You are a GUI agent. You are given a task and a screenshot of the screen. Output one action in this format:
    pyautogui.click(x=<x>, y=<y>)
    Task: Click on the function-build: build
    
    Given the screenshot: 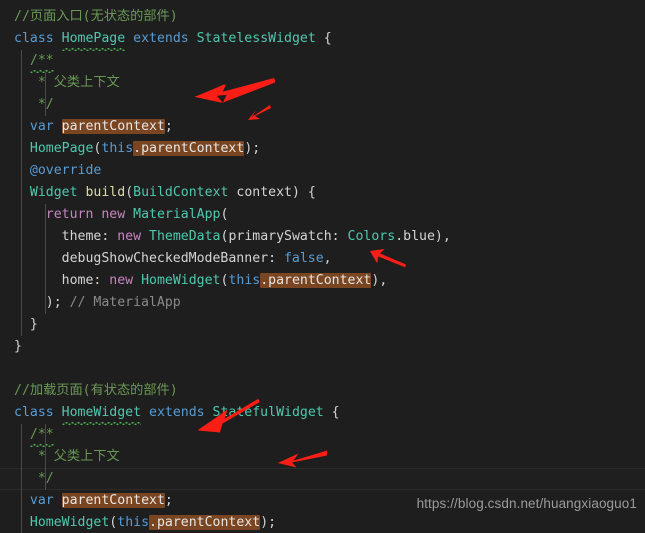 What is the action you would take?
    pyautogui.click(x=105, y=192)
    